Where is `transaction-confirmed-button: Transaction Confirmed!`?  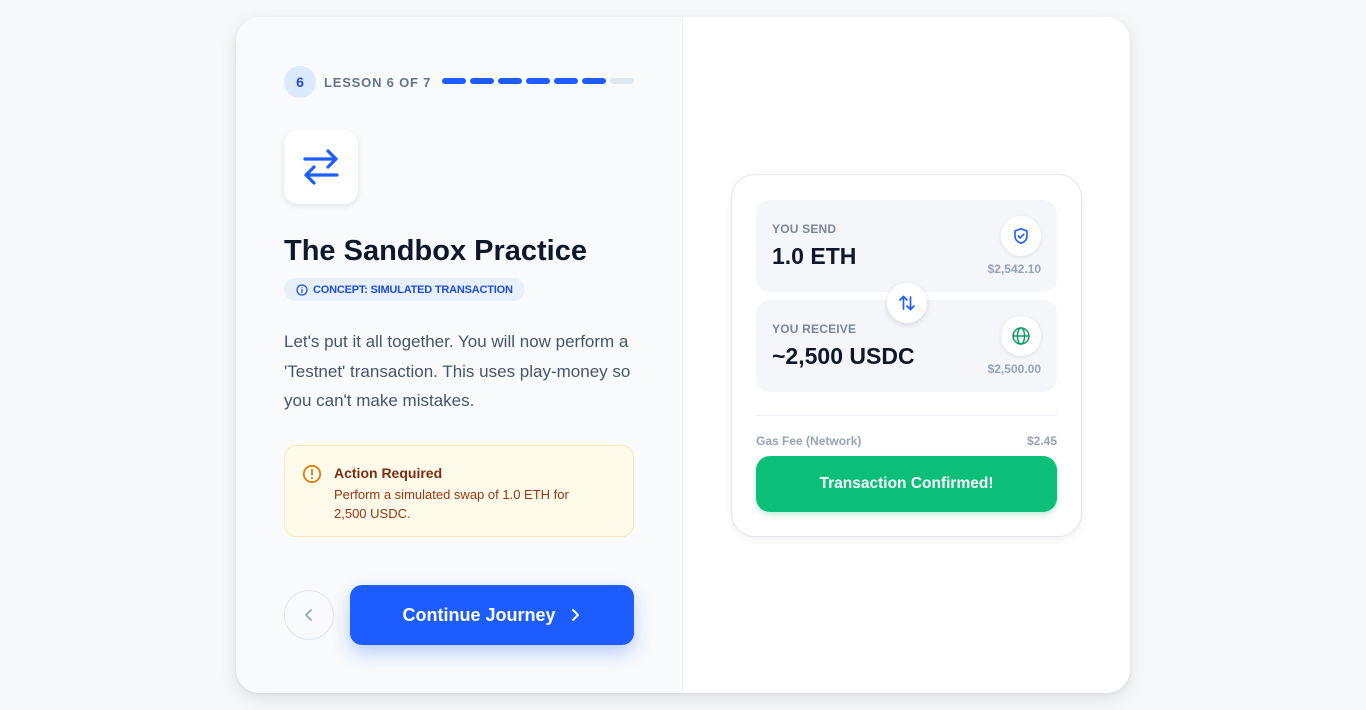
transaction-confirmed-button: Transaction Confirmed! is located at coordinates (906, 484).